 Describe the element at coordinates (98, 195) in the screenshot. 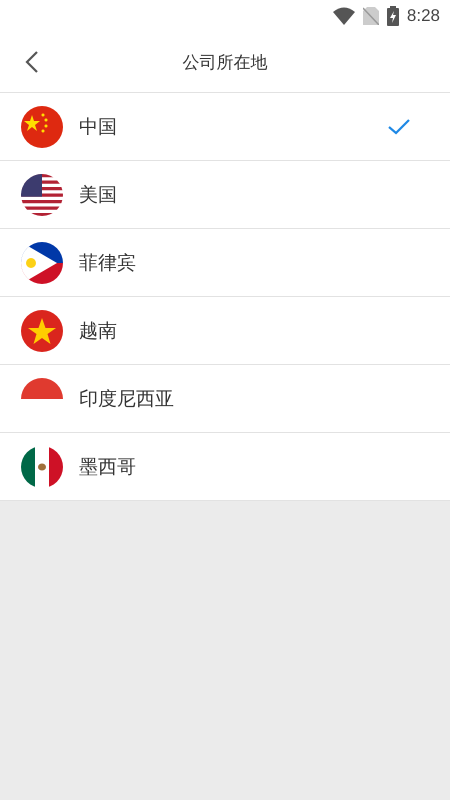

I see `country-name: 美国` at that location.